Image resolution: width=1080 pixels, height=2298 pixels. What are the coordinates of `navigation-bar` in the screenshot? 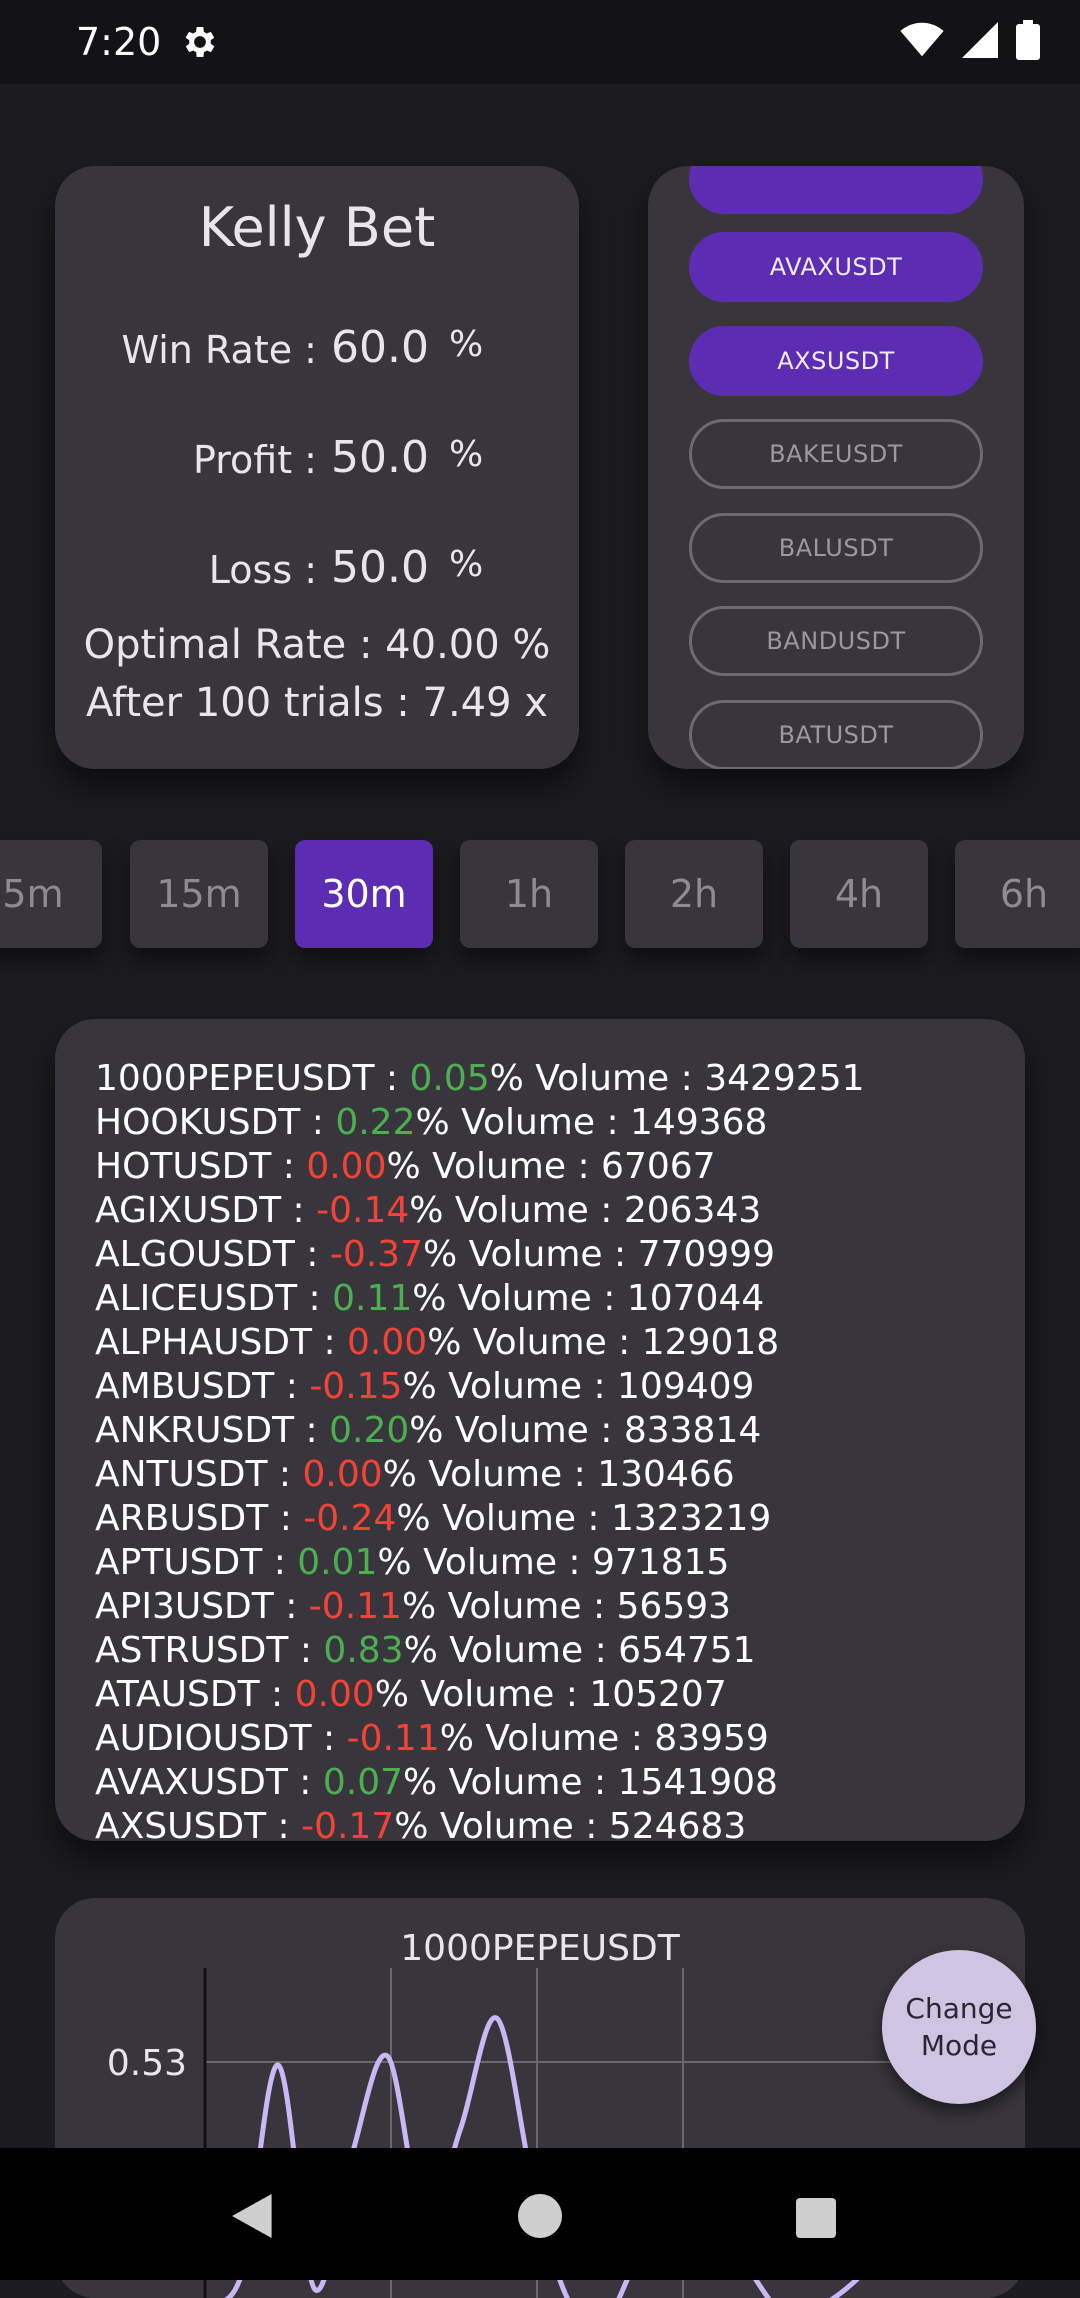 It's located at (540, 2214).